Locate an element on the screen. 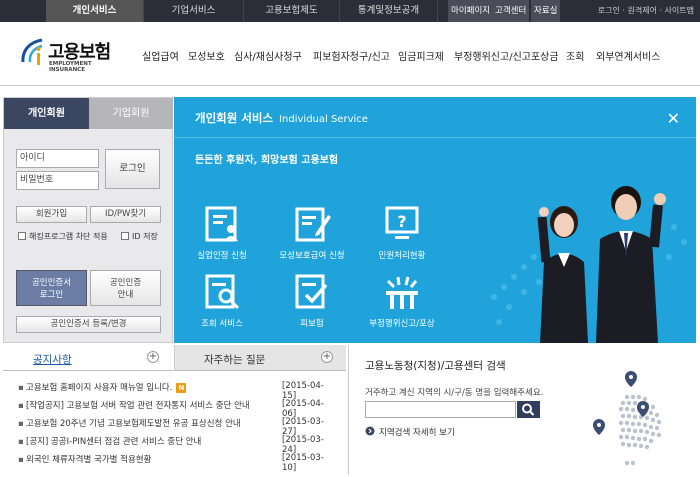 The width and height of the screenshot is (700, 477). service-maternity-apply: 모성보호급여 신청 is located at coordinates (312, 233).